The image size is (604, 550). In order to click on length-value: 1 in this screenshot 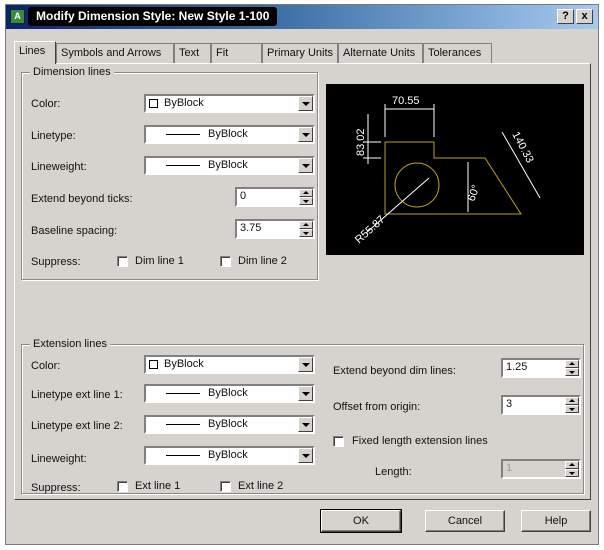, I will do `click(509, 468)`.